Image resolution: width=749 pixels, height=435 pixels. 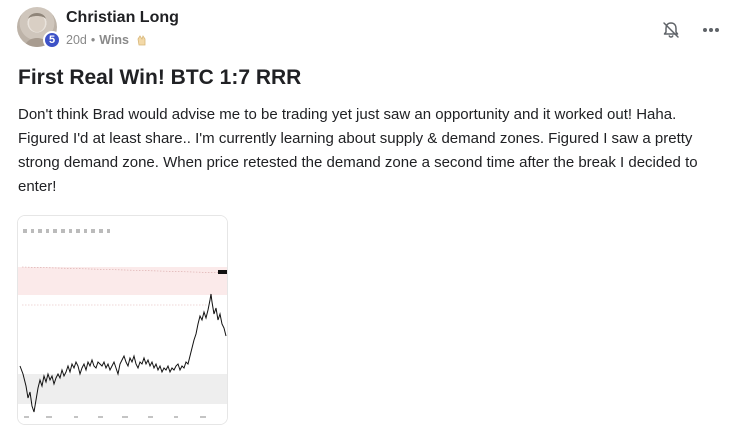 I want to click on chart-screenshot-attachment, so click(x=122, y=320).